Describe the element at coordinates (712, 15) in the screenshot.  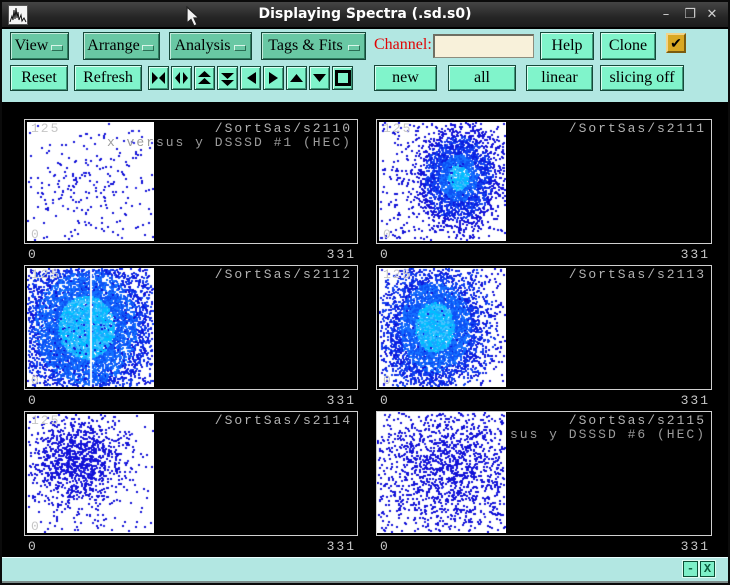
I see `close-icon: ✕` at that location.